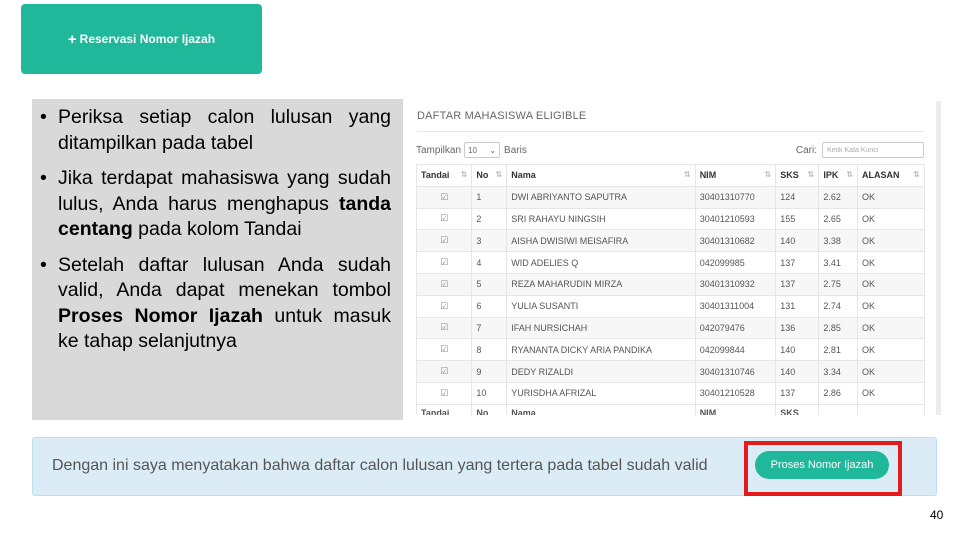  I want to click on table-row: ☑ 9 DEDY RIZALDI 30401310746 140 3.34 OK, so click(670, 371).